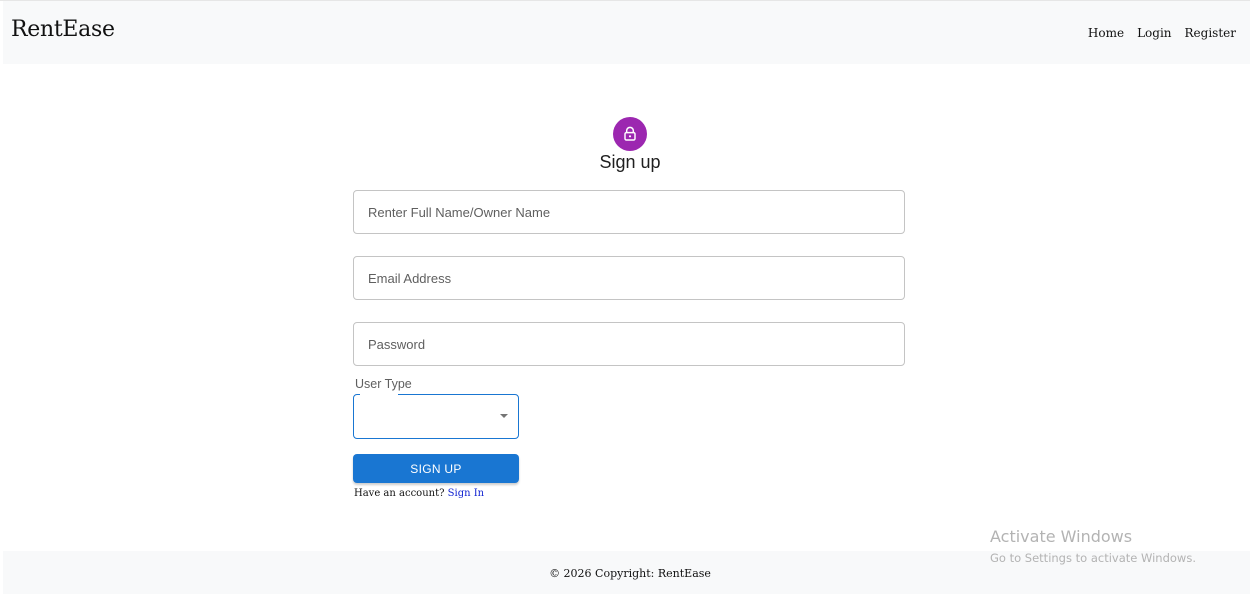 The height and width of the screenshot is (594, 1250). What do you see at coordinates (383, 384) in the screenshot?
I see `user-type-label: User Type` at bounding box center [383, 384].